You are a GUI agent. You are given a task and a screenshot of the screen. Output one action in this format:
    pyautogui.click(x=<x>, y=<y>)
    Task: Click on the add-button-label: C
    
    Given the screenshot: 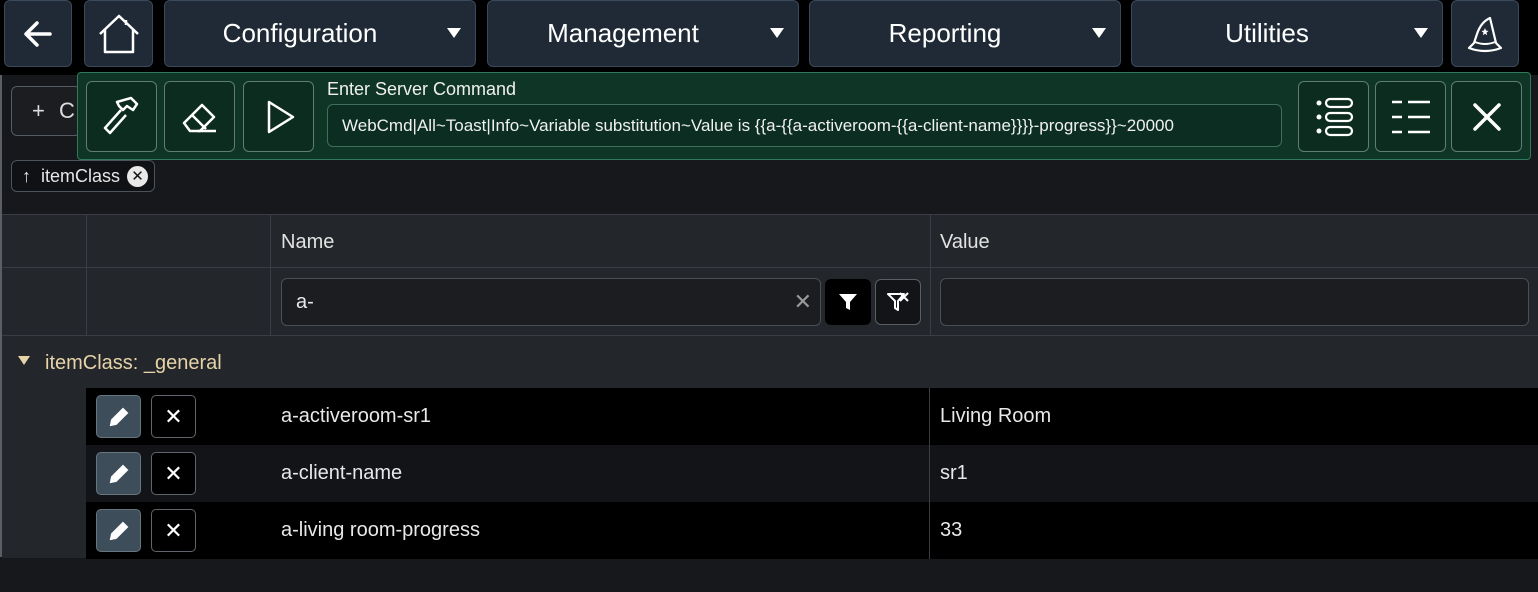 What is the action you would take?
    pyautogui.click(x=66, y=110)
    